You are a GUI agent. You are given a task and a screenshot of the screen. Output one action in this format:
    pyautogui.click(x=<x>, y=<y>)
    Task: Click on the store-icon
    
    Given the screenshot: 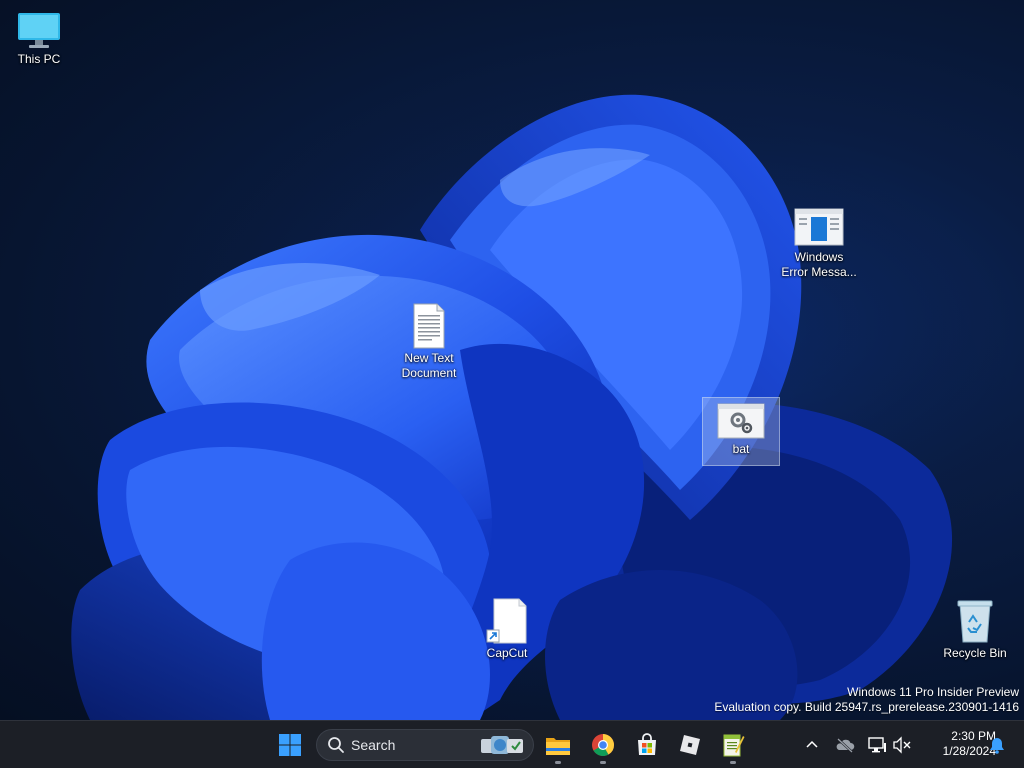 What is the action you would take?
    pyautogui.click(x=647, y=744)
    